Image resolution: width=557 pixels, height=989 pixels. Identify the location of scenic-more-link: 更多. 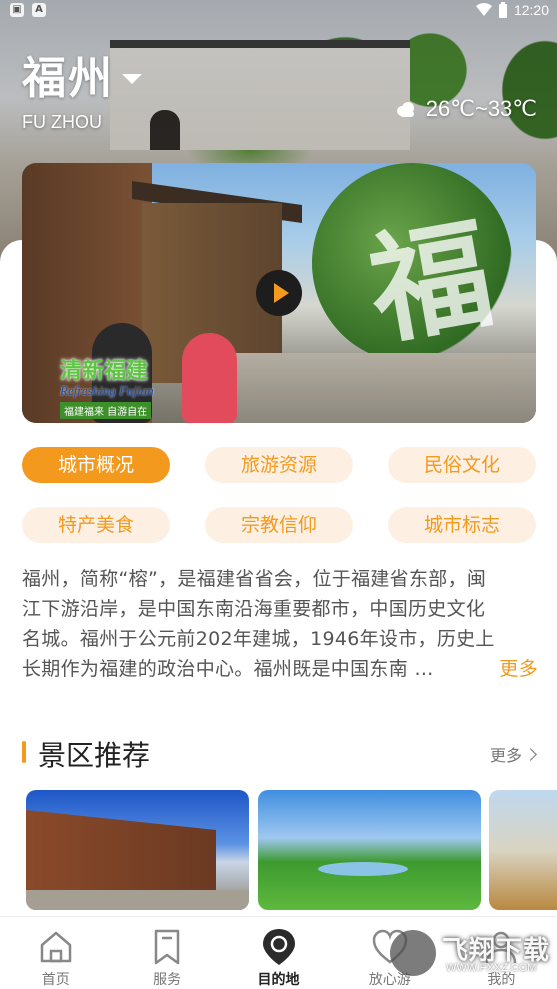
(513, 754).